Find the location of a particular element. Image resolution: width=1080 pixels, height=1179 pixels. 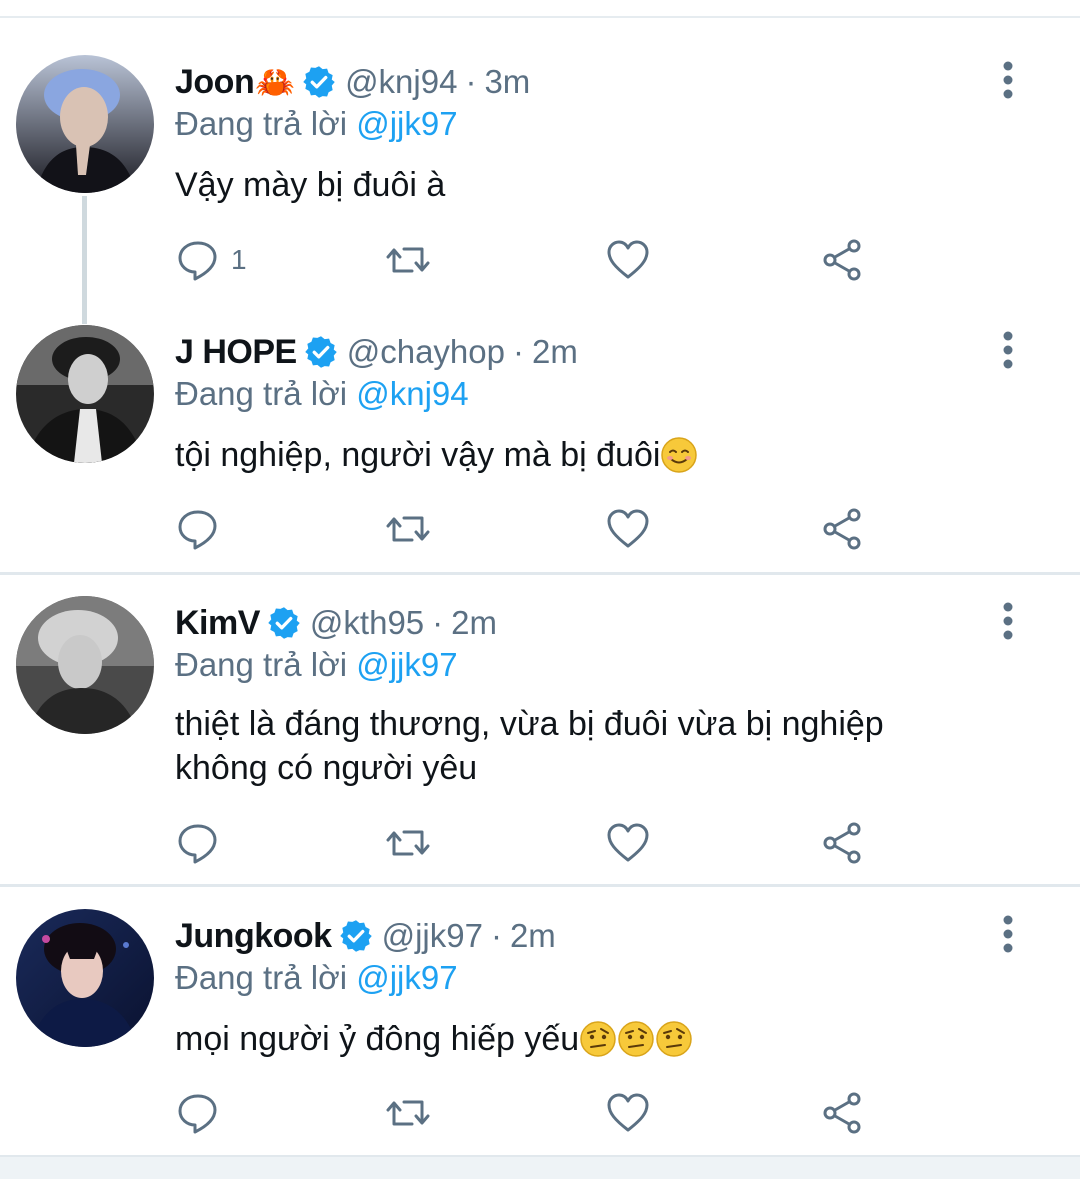

tweet-text-content: mọi người ỷ đông hiếp yếu is located at coordinates (377, 1039).